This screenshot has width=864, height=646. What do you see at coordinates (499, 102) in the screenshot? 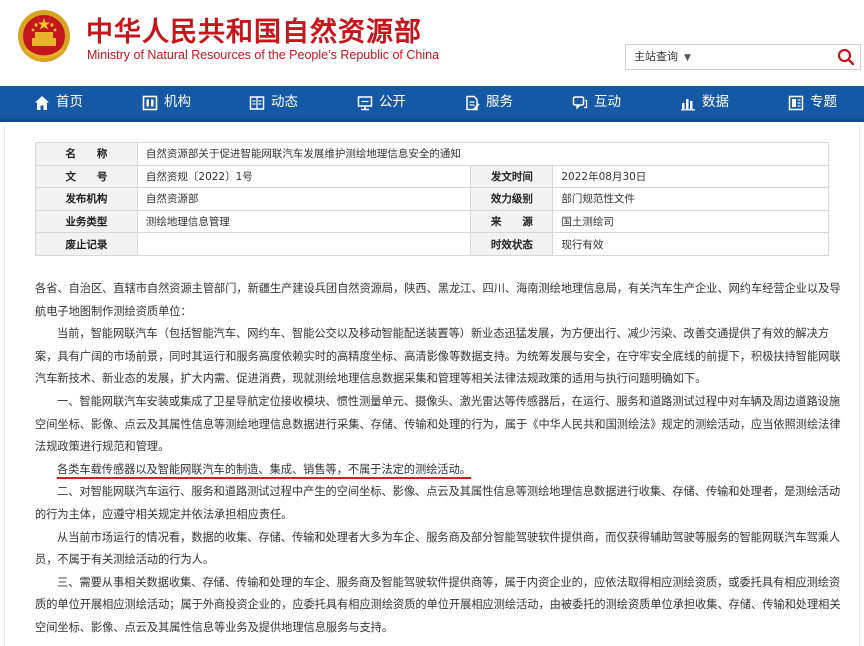
I see `nav-label: 服务` at bounding box center [499, 102].